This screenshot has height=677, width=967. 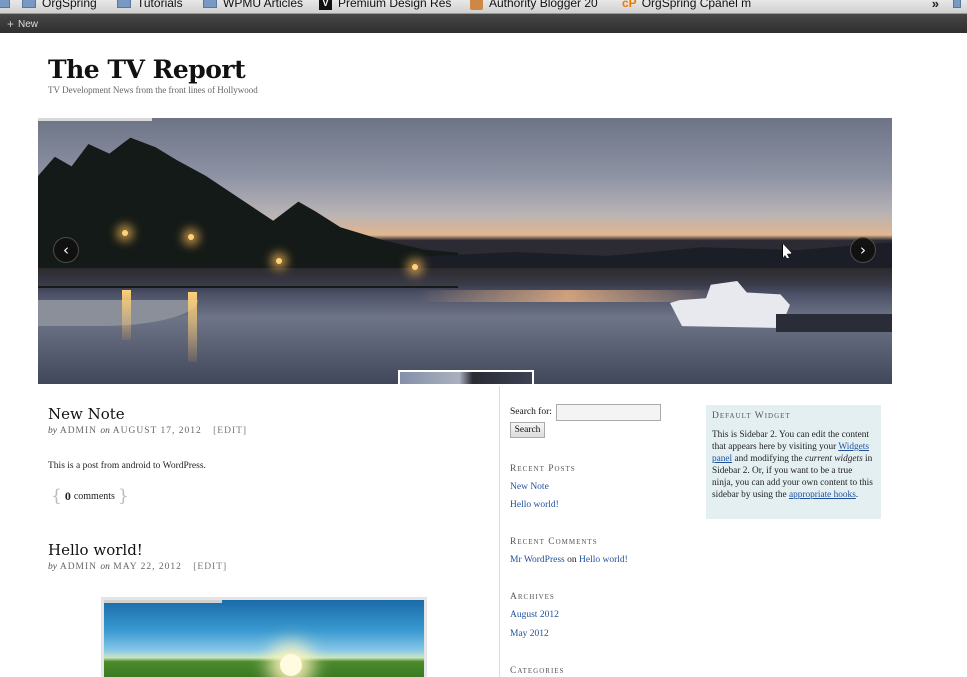 I want to click on authority-logo-icon, so click(x=476, y=5).